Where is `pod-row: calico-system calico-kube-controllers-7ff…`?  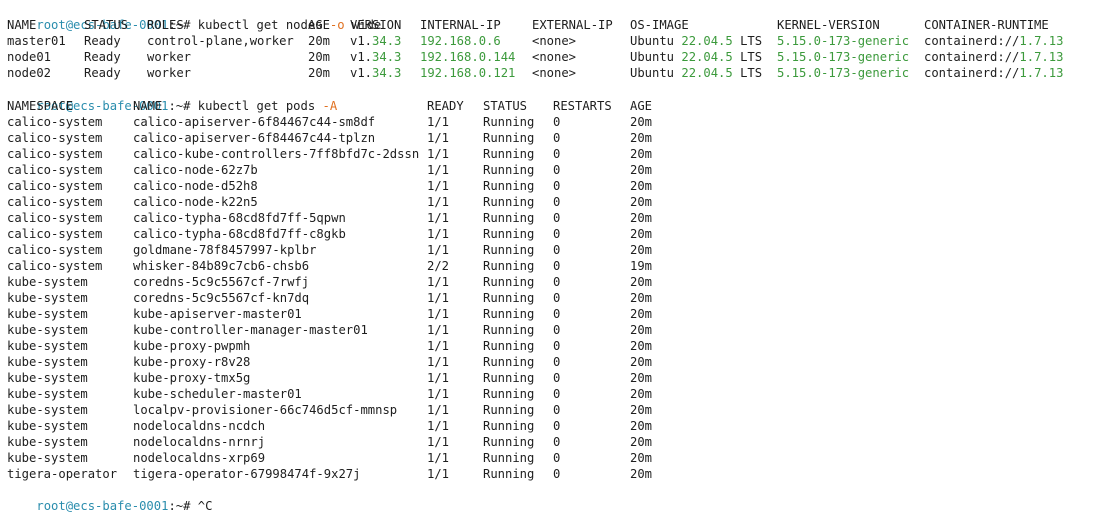
pod-row: calico-system calico-kube-controllers-7ff… is located at coordinates (557, 154).